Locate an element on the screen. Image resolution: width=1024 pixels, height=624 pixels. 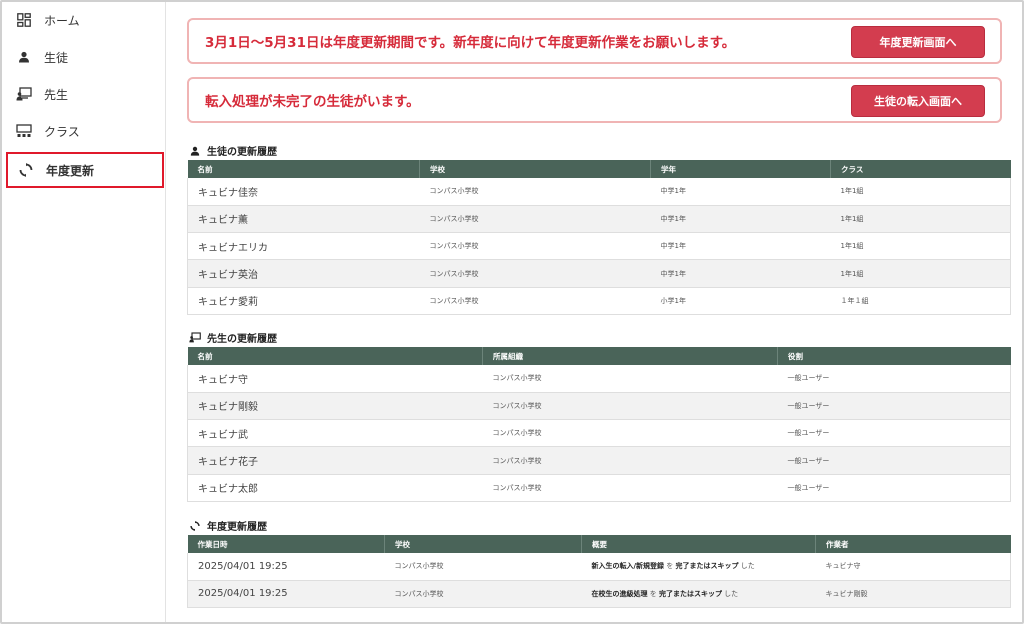
table-cell: 在校生の進級処理 を 完了またはスキップ した is located at coordinates (698, 594).